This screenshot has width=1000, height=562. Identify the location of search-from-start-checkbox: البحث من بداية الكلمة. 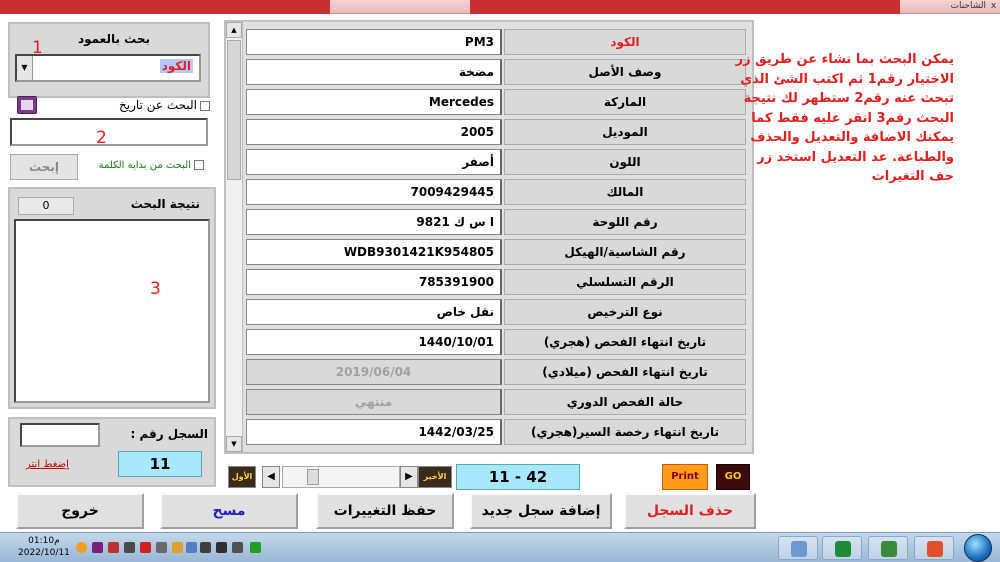
(151, 165).